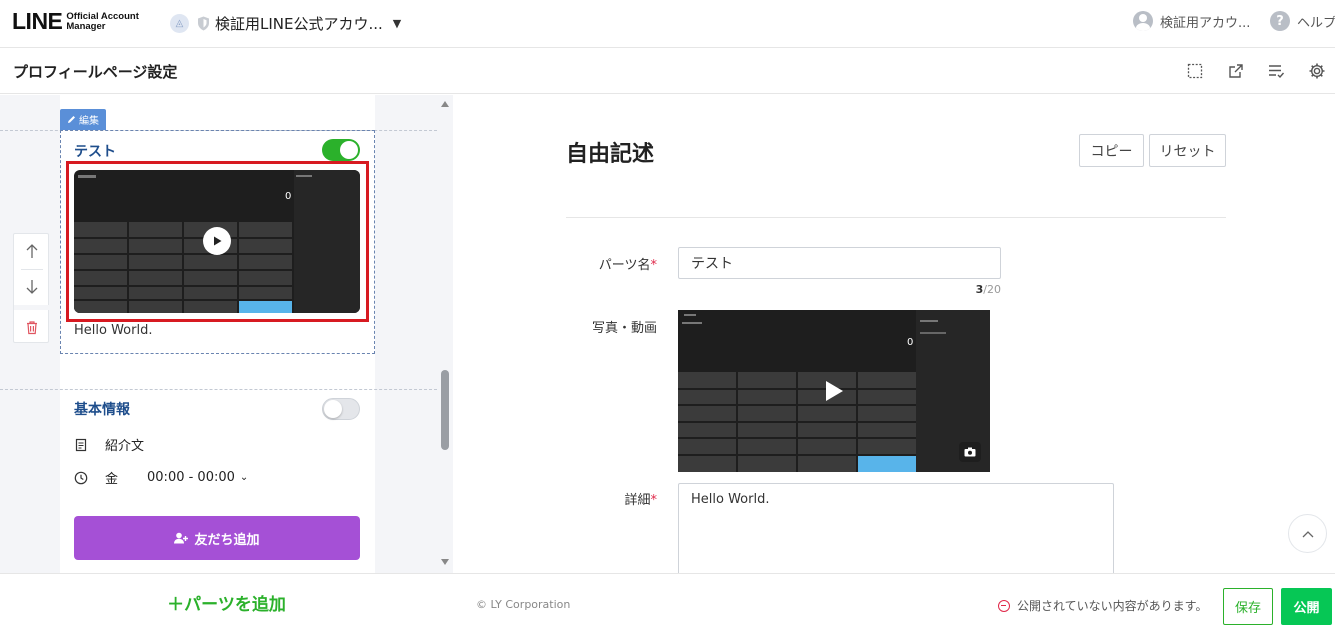 The height and width of the screenshot is (630, 1335). I want to click on pencil-icon, so click(71, 119).